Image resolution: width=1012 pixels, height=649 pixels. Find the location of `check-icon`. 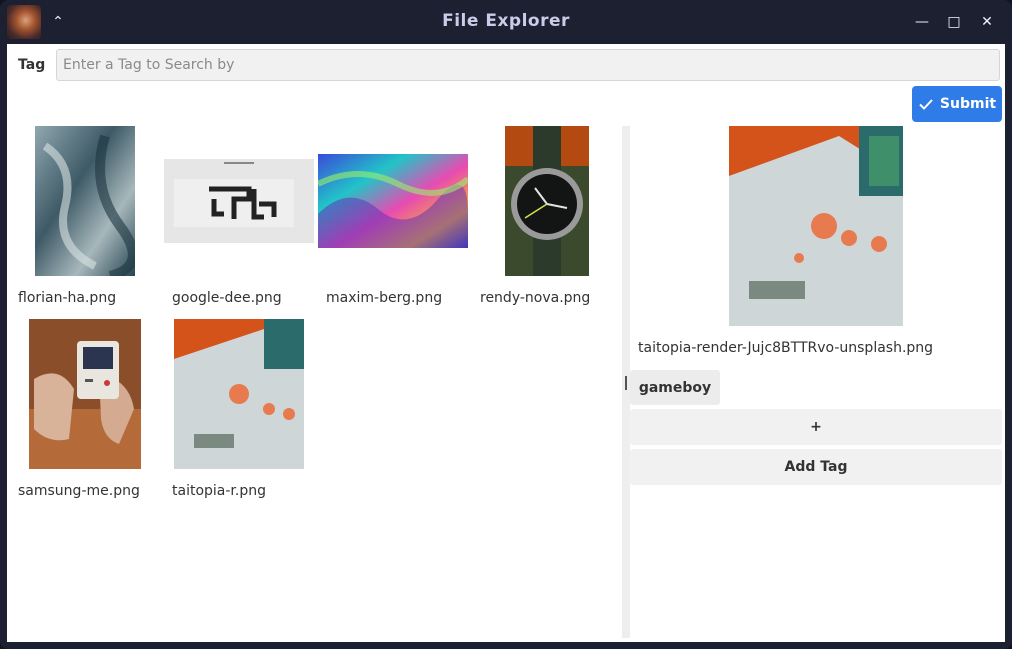

check-icon is located at coordinates (926, 104).